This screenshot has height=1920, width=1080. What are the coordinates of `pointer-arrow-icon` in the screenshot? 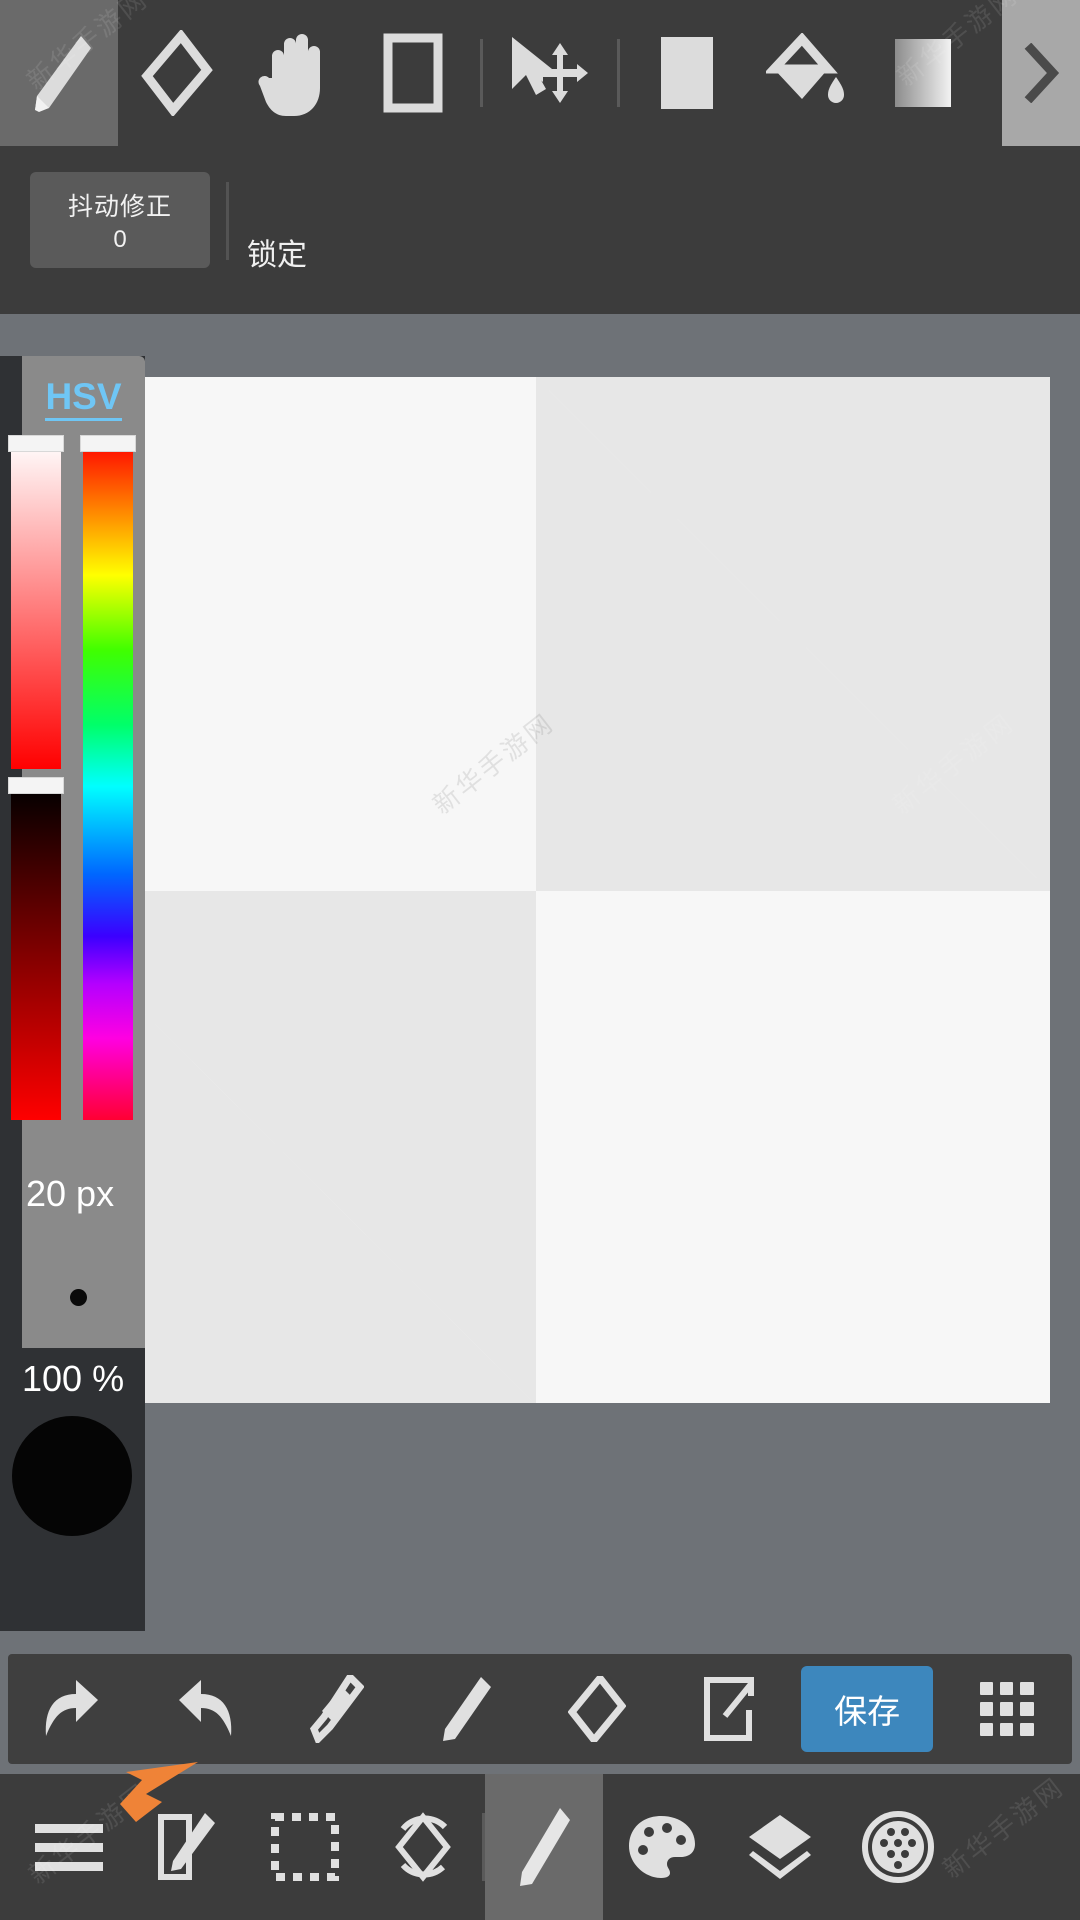 It's located at (157, 1800).